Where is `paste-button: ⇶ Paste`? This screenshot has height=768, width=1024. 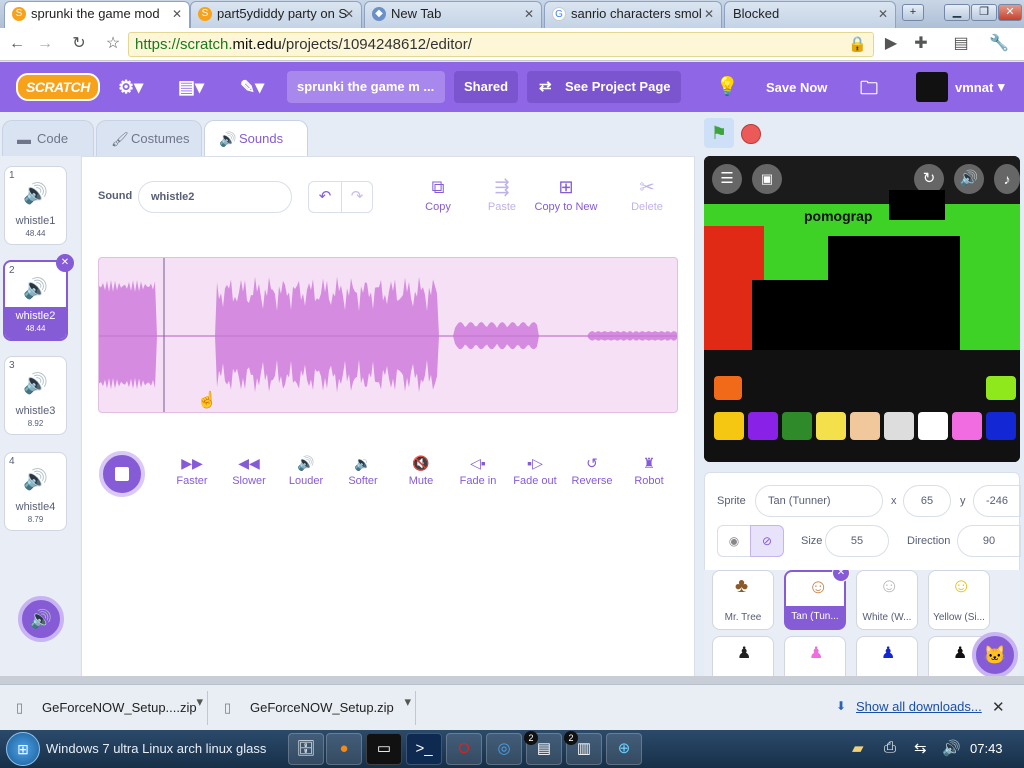
paste-button: ⇶ Paste is located at coordinates (502, 195).